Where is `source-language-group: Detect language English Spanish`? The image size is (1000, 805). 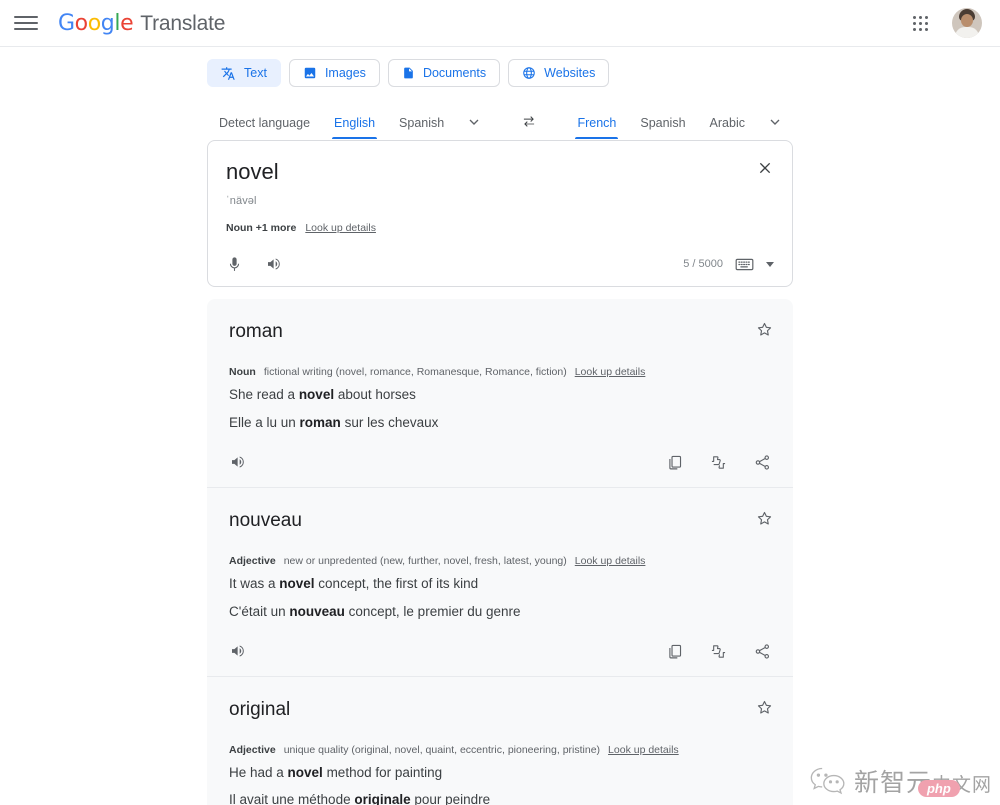
source-language-group: Detect language English Spanish is located at coordinates (349, 122).